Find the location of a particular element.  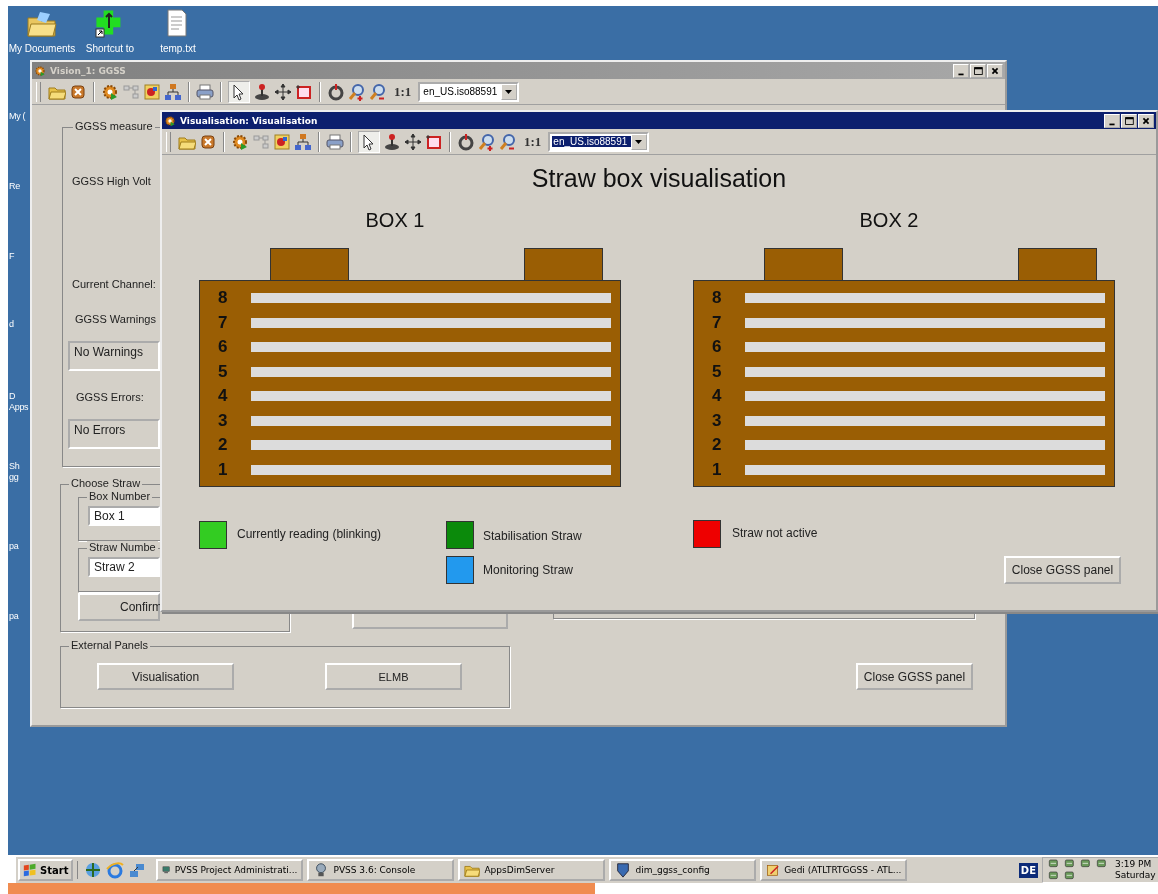

desktop-icon-label: d is located at coordinates (11, 324).